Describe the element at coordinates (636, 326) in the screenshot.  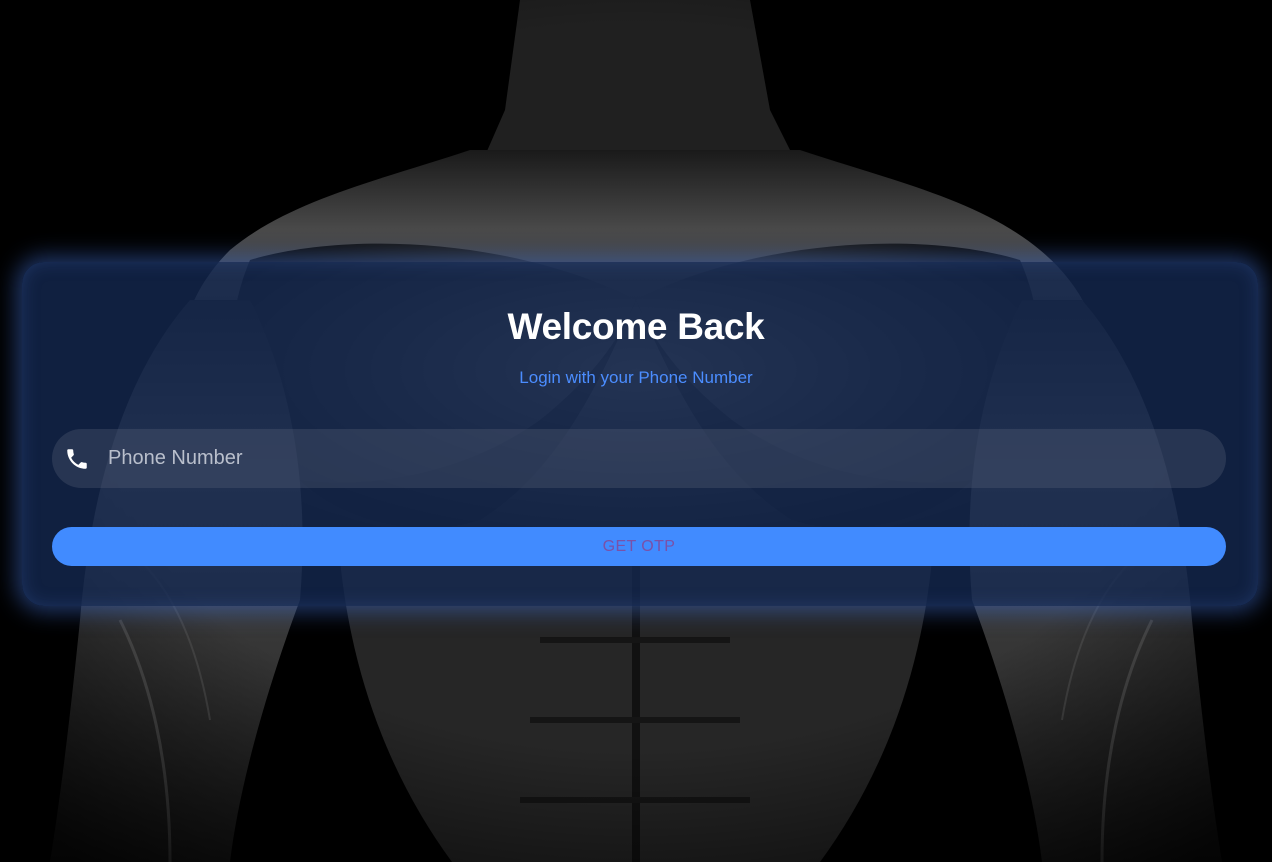
I see `page-title: Welcome Back` at that location.